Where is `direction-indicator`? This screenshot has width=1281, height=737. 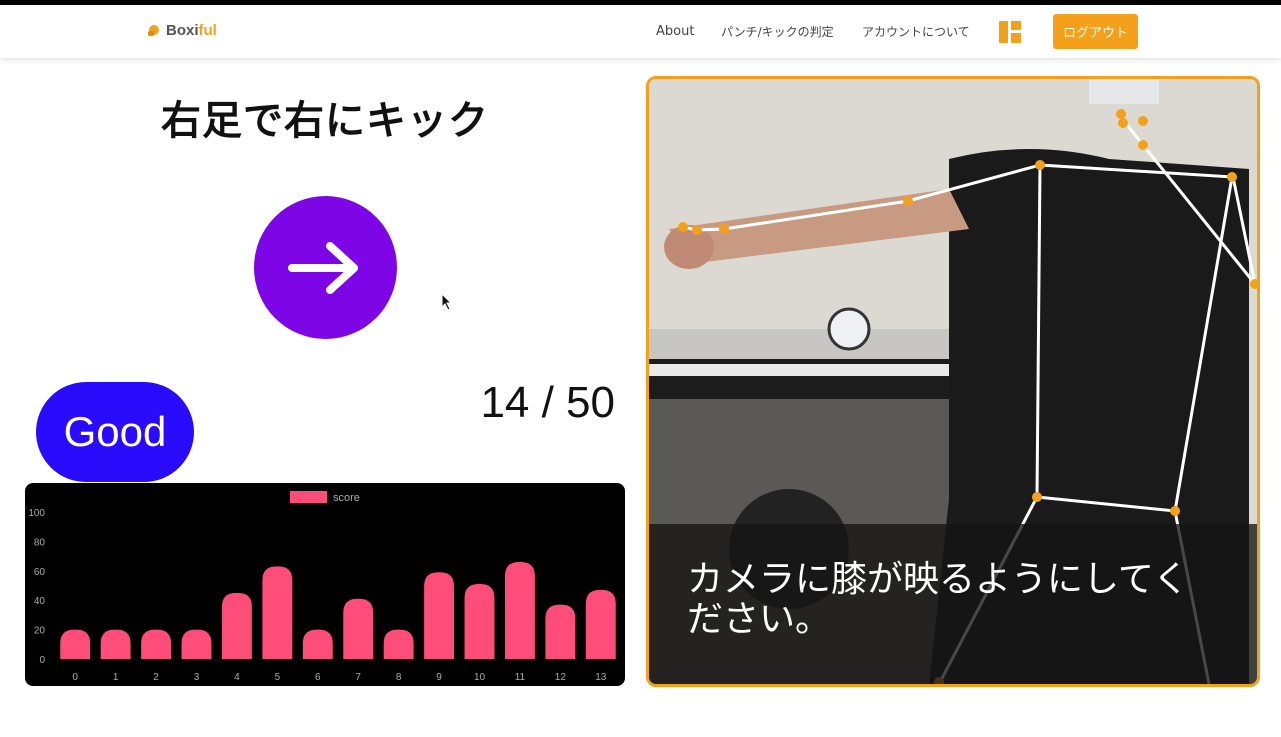
direction-indicator is located at coordinates (325, 267).